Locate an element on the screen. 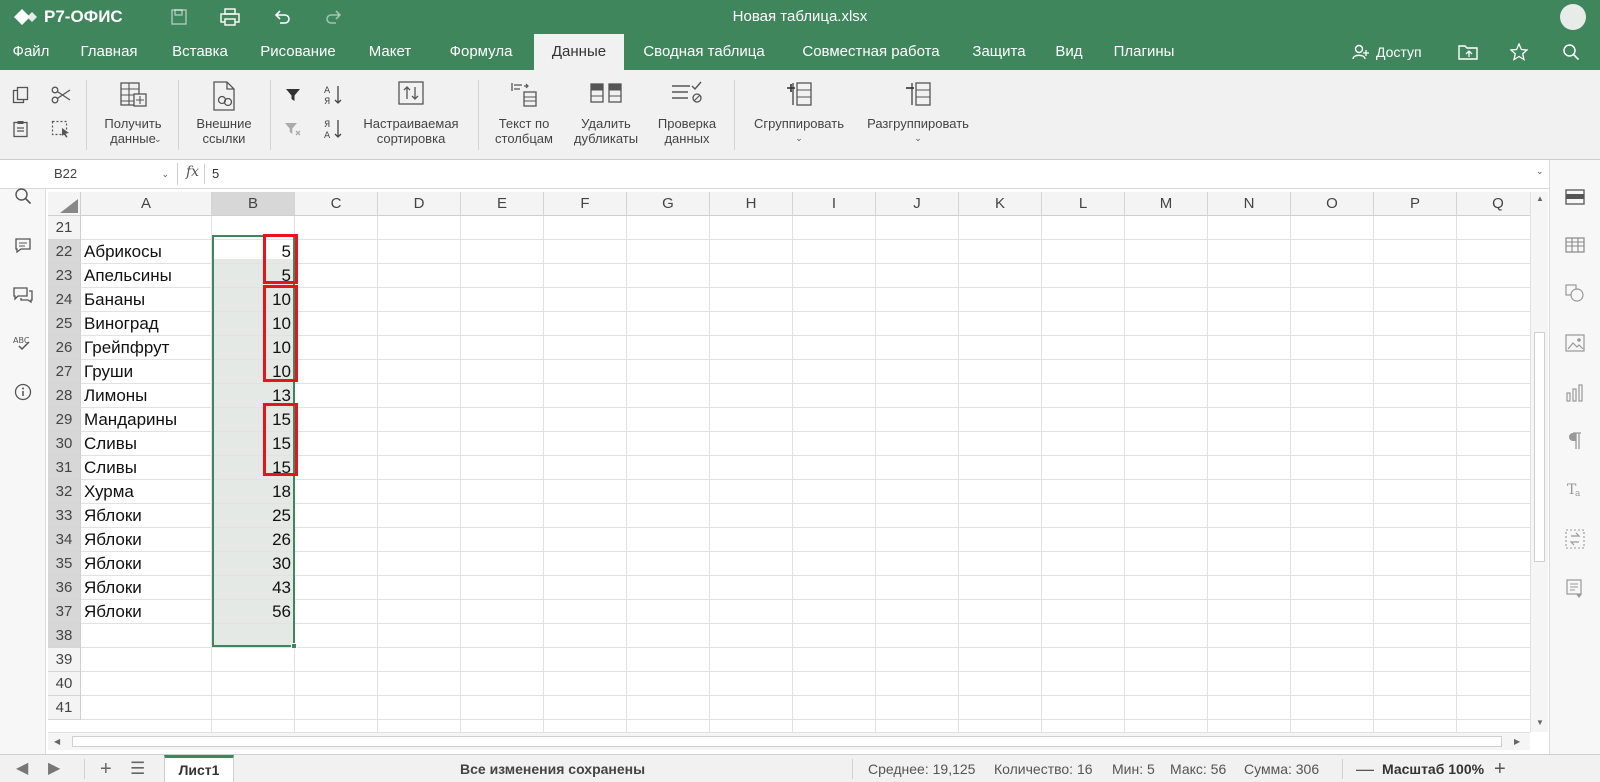 The width and height of the screenshot is (1600, 782). cell-a33: Яблоки is located at coordinates (146, 516).